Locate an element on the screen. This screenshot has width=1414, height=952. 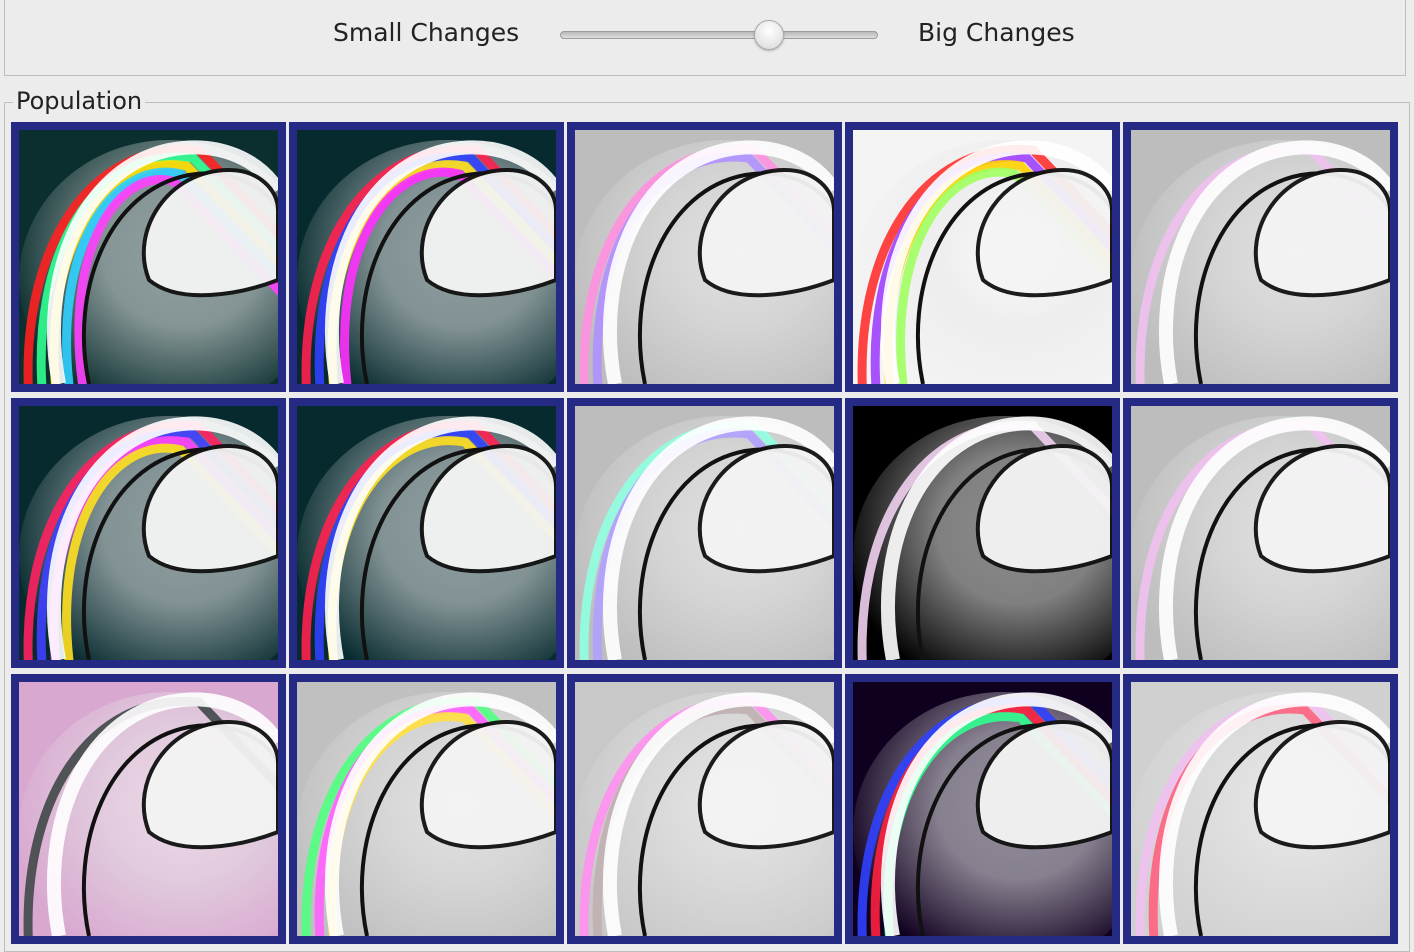
mutation-size-slider is located at coordinates (719, 35).